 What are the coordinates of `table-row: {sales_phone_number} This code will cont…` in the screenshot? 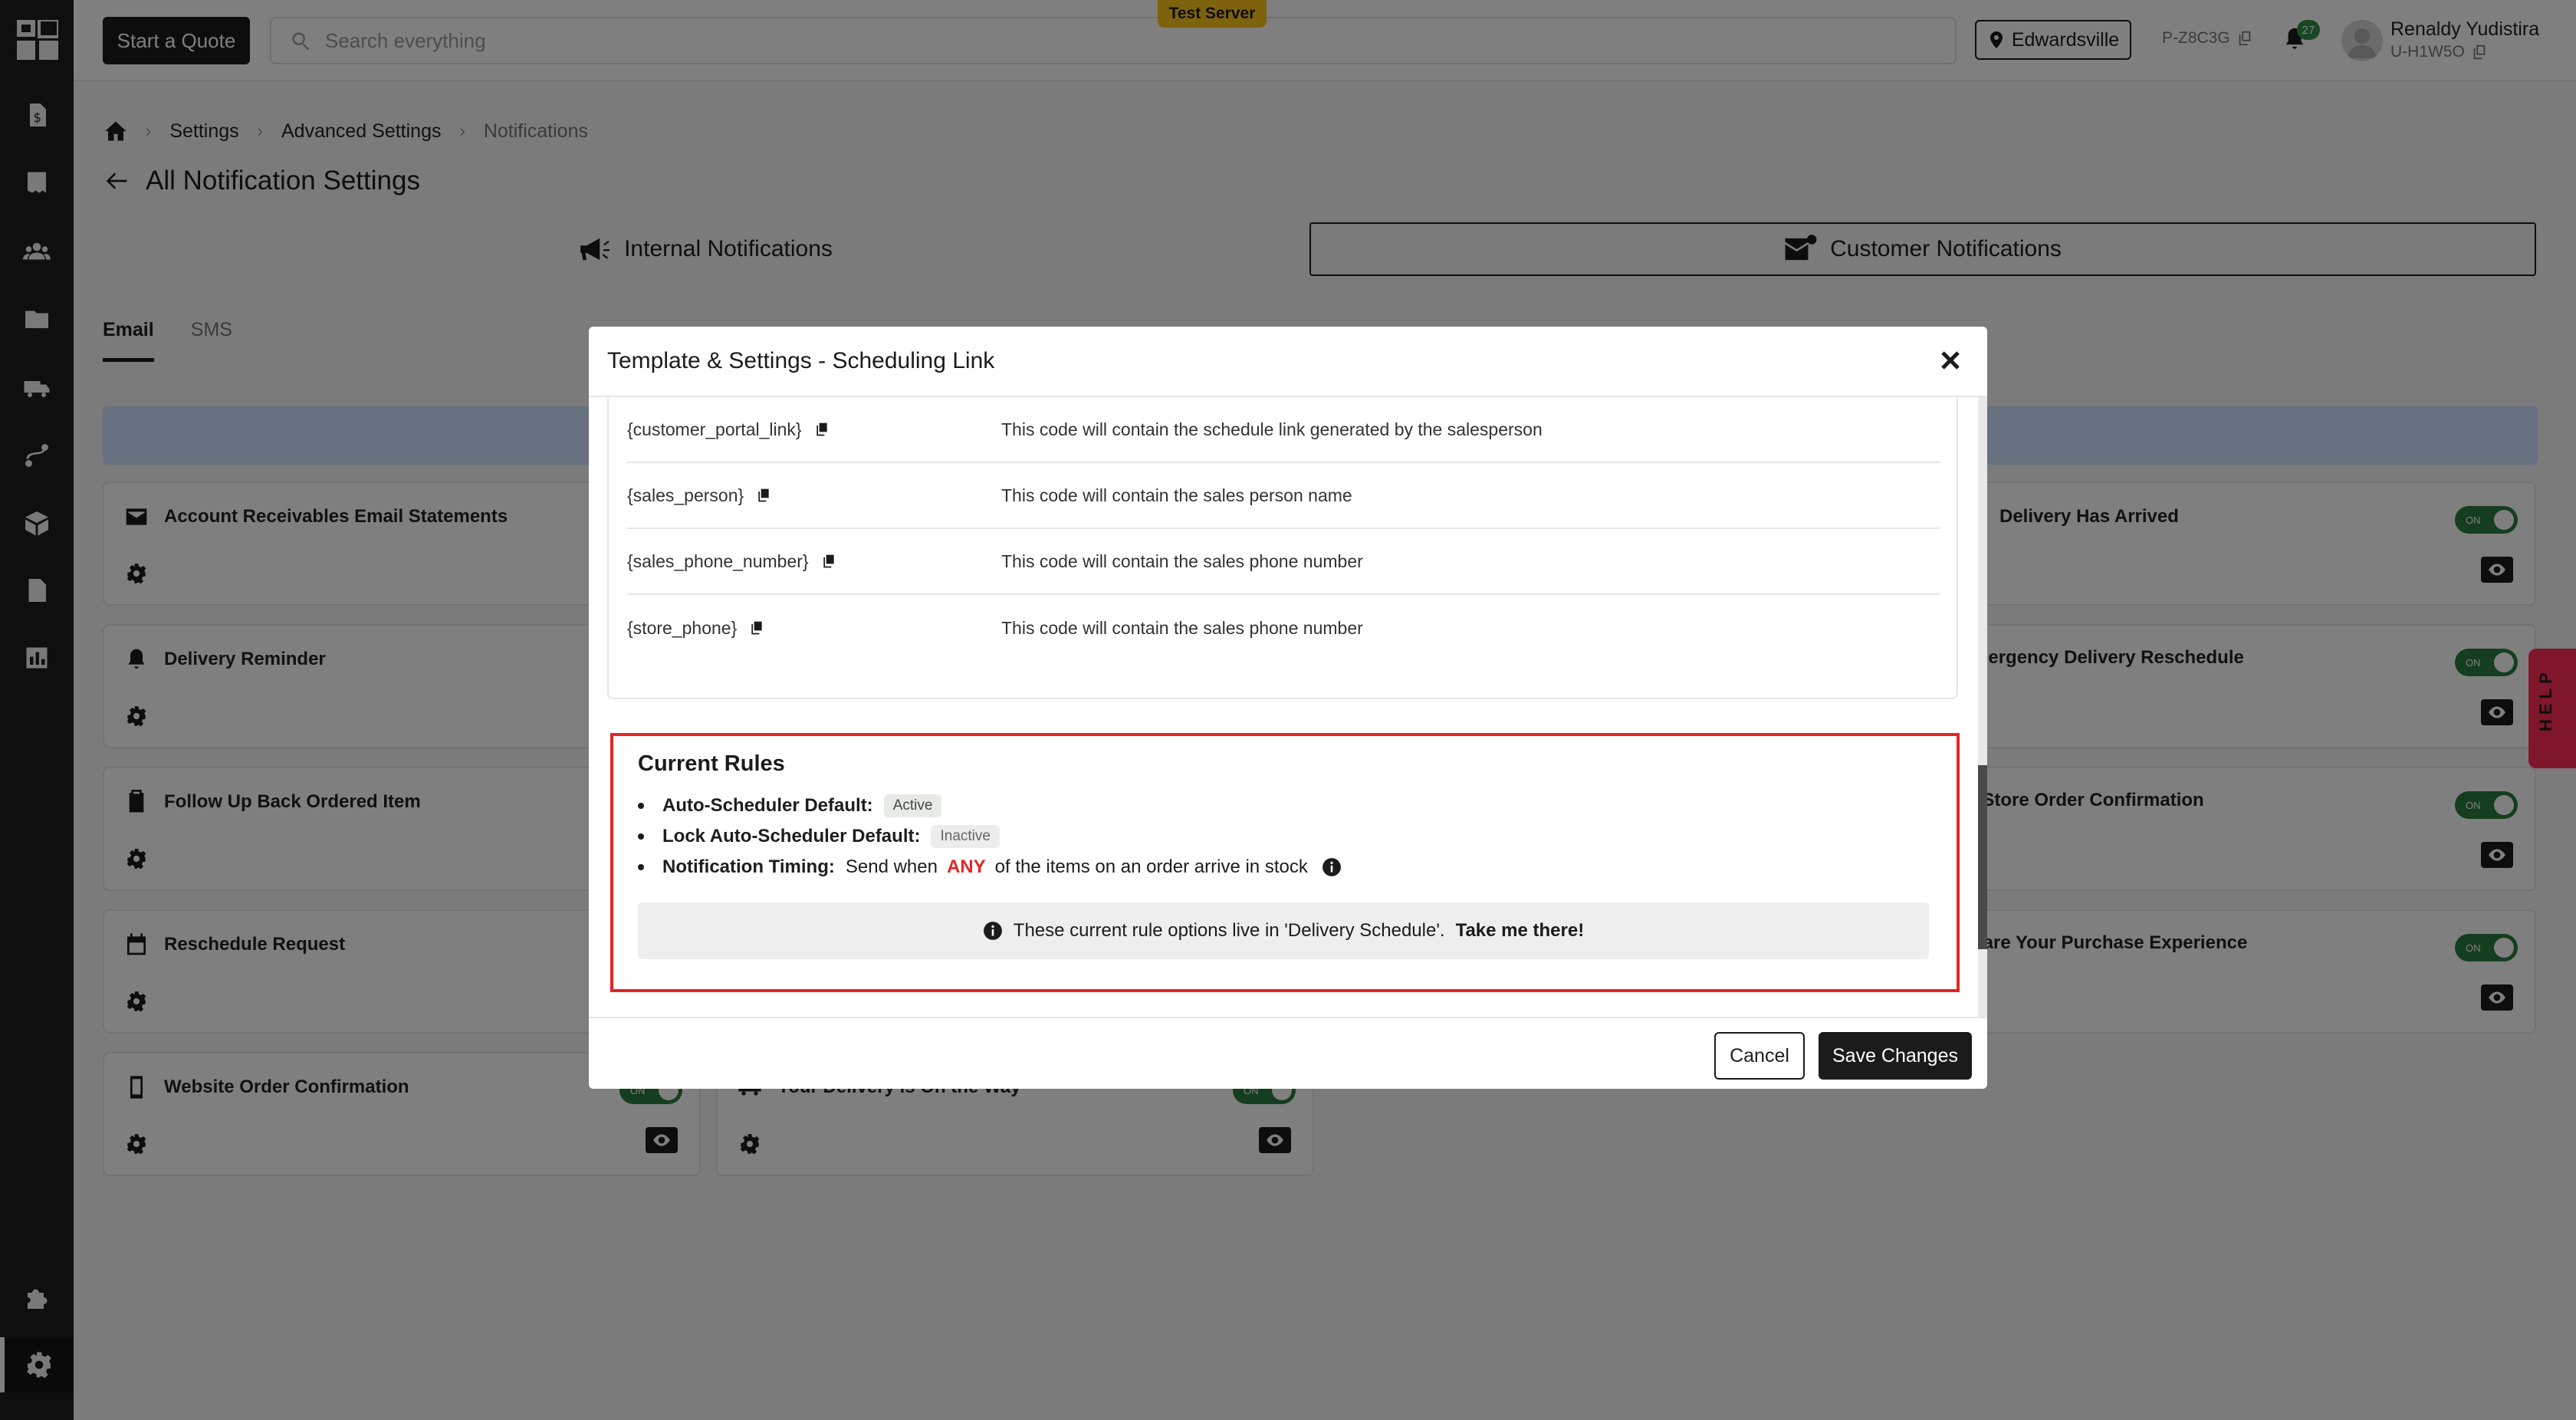 It's located at (1284, 562).